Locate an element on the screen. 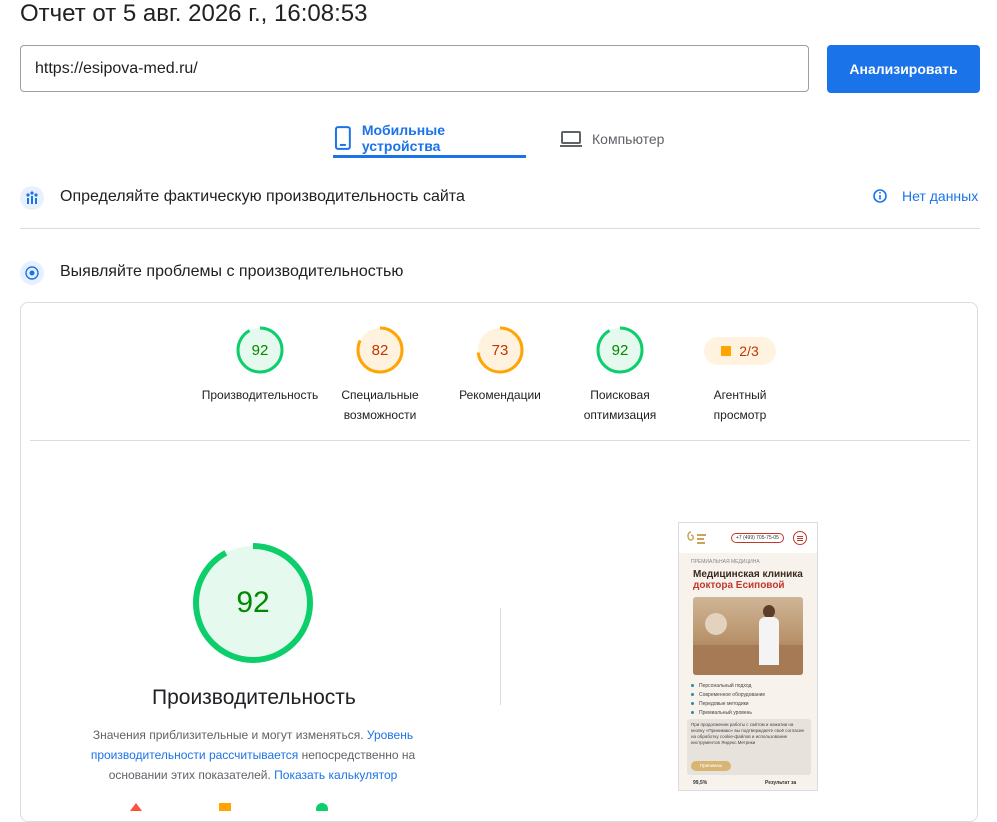  tab-desktop: Компьютер is located at coordinates (616, 139).